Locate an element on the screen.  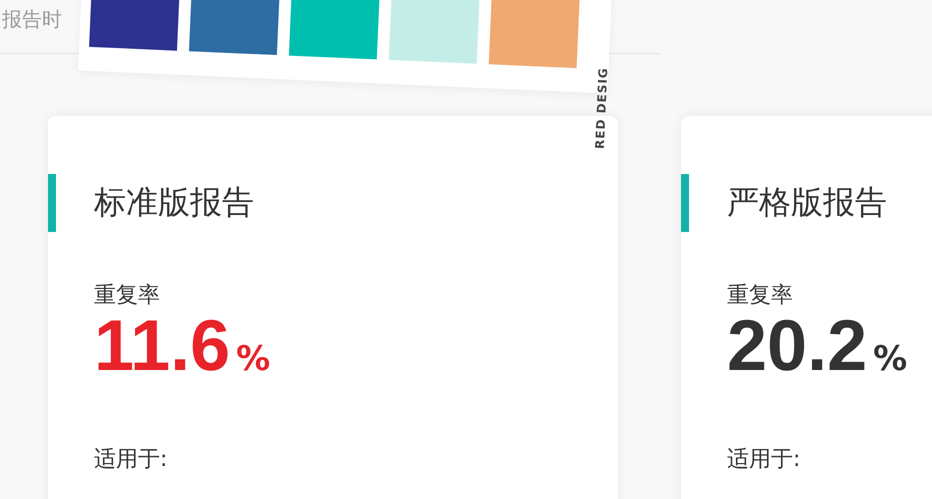
rate-value: 20.2 is located at coordinates (797, 346).